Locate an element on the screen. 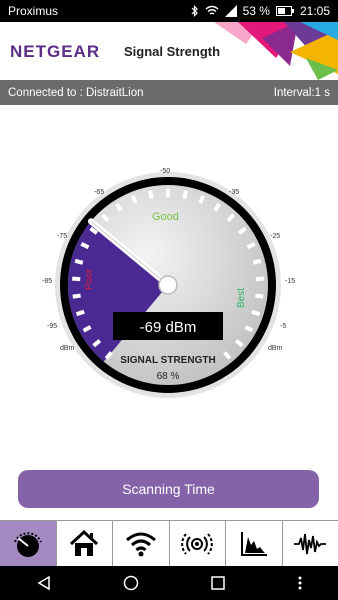 This screenshot has height=600, width=338. tab-broadcast is located at coordinates (198, 543).